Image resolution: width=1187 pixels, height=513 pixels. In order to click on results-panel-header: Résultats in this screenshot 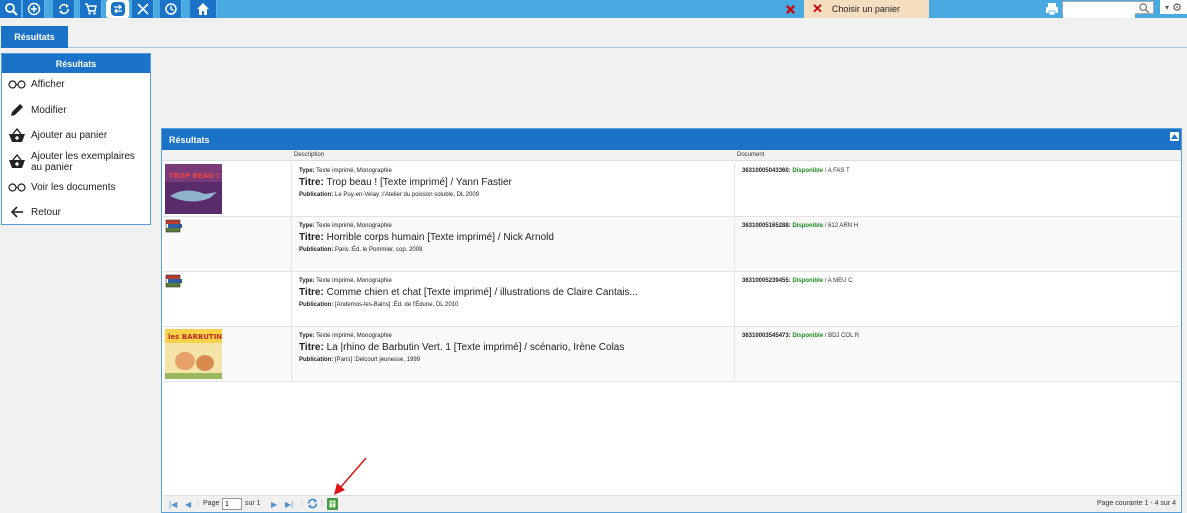, I will do `click(671, 139)`.